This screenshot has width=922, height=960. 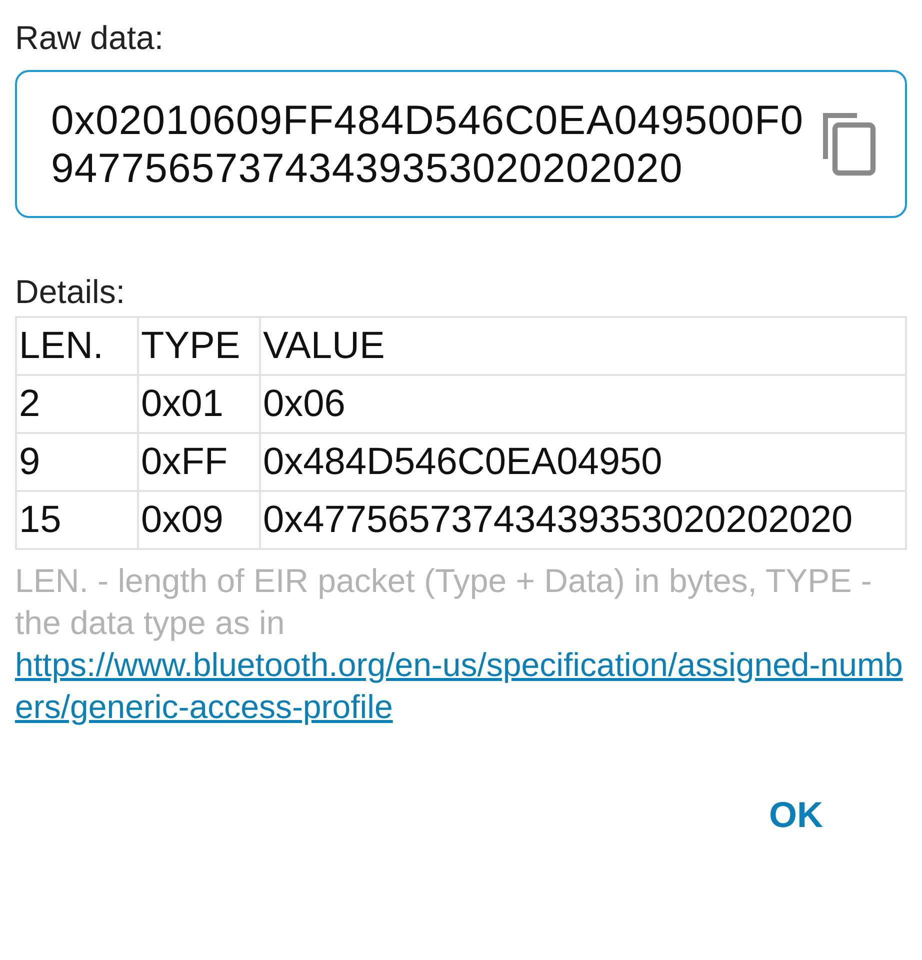 I want to click on length-cell: 2, so click(x=77, y=404).